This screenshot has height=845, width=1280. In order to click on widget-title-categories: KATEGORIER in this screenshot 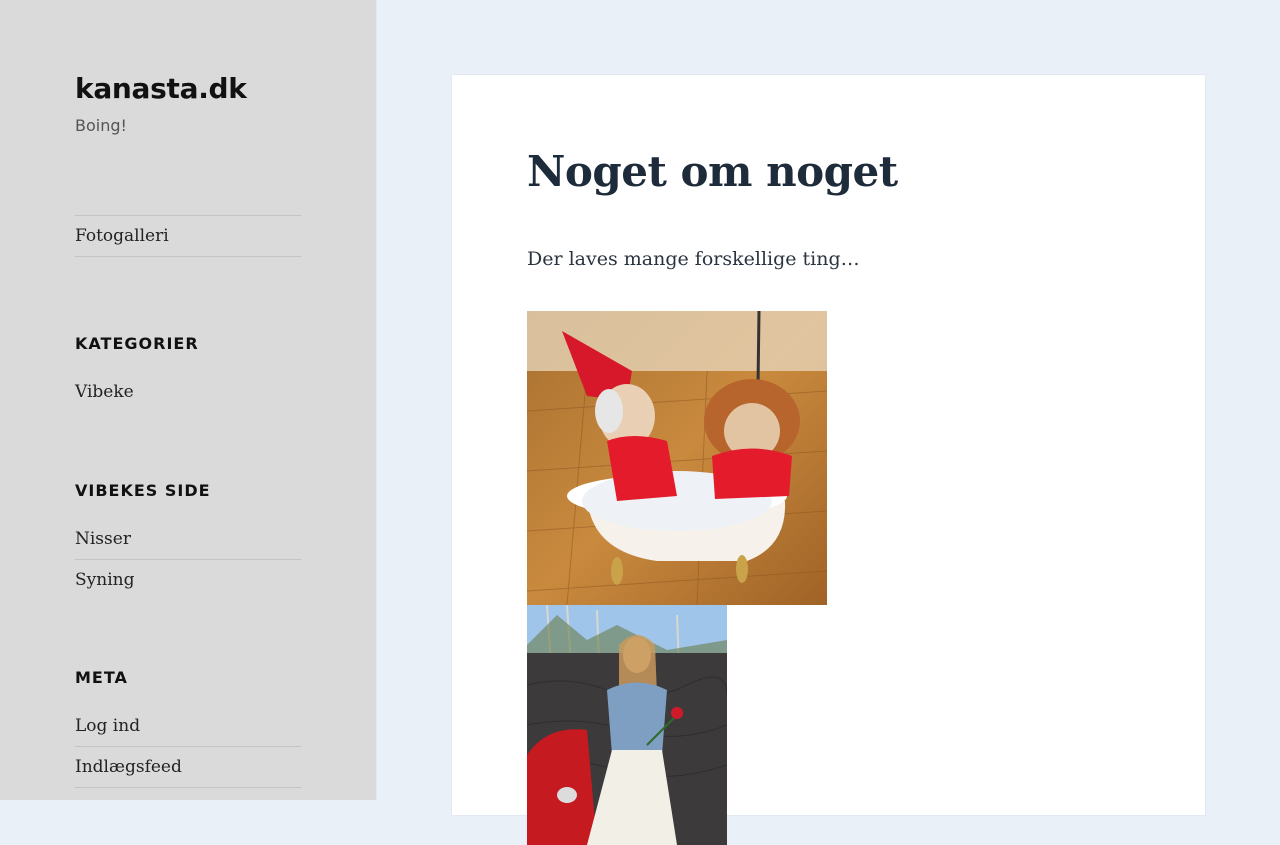, I will do `click(137, 343)`.